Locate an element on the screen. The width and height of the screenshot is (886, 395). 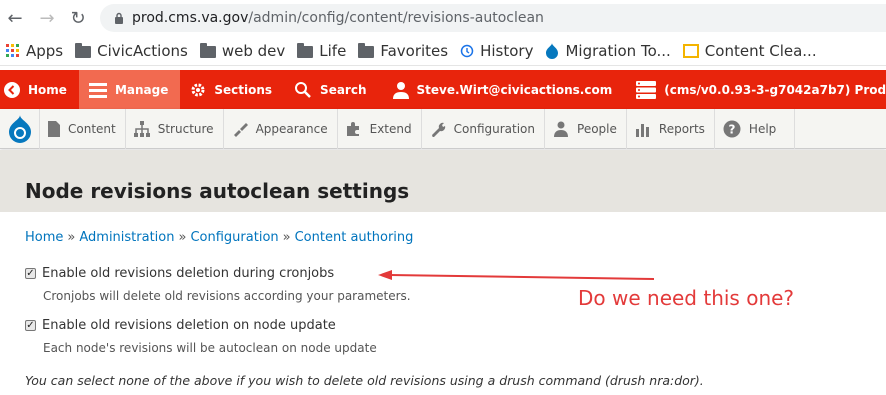
document-icon is located at coordinates (54, 128).